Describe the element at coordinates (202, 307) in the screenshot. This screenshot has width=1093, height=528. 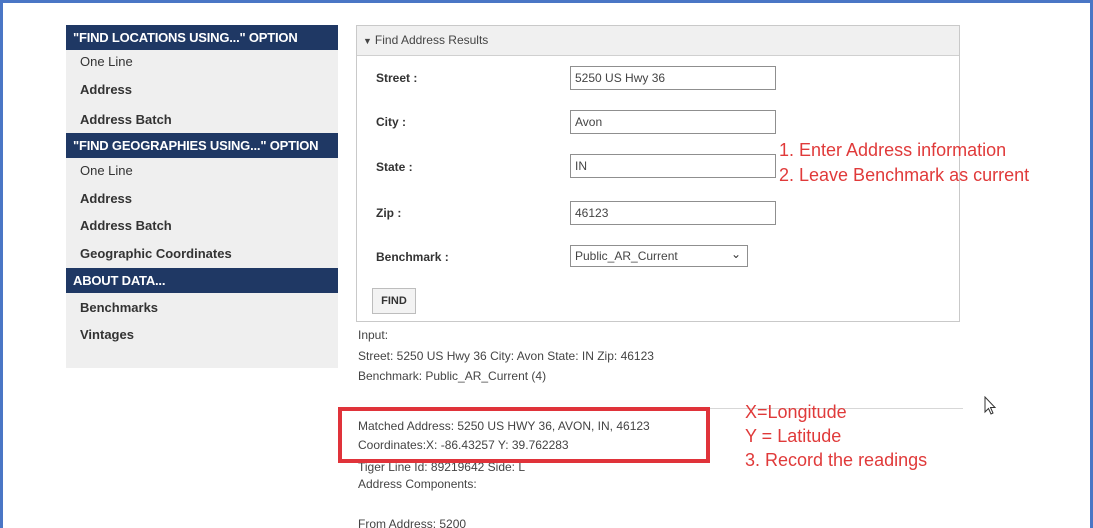
I see `sidebar-item-benchmarks: Benchmarks` at that location.